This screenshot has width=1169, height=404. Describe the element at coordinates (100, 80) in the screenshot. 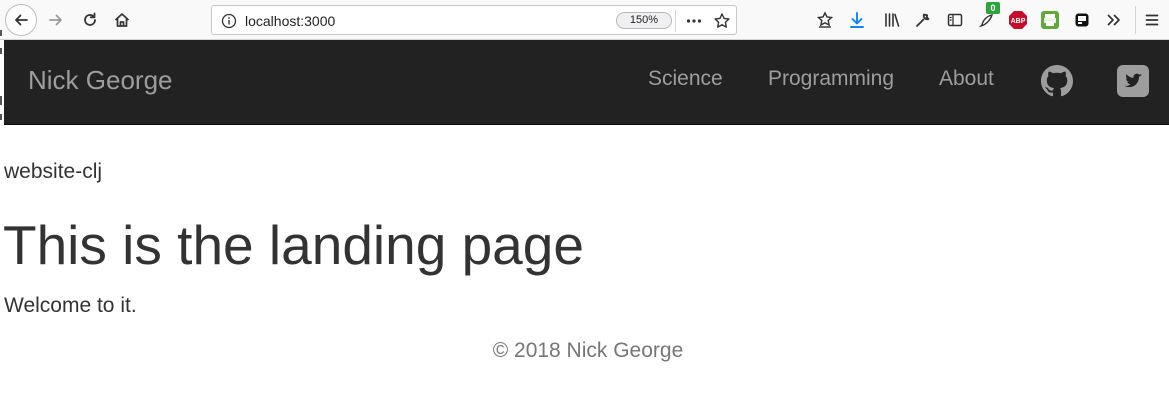

I see `site-brand-link: Nick George` at that location.